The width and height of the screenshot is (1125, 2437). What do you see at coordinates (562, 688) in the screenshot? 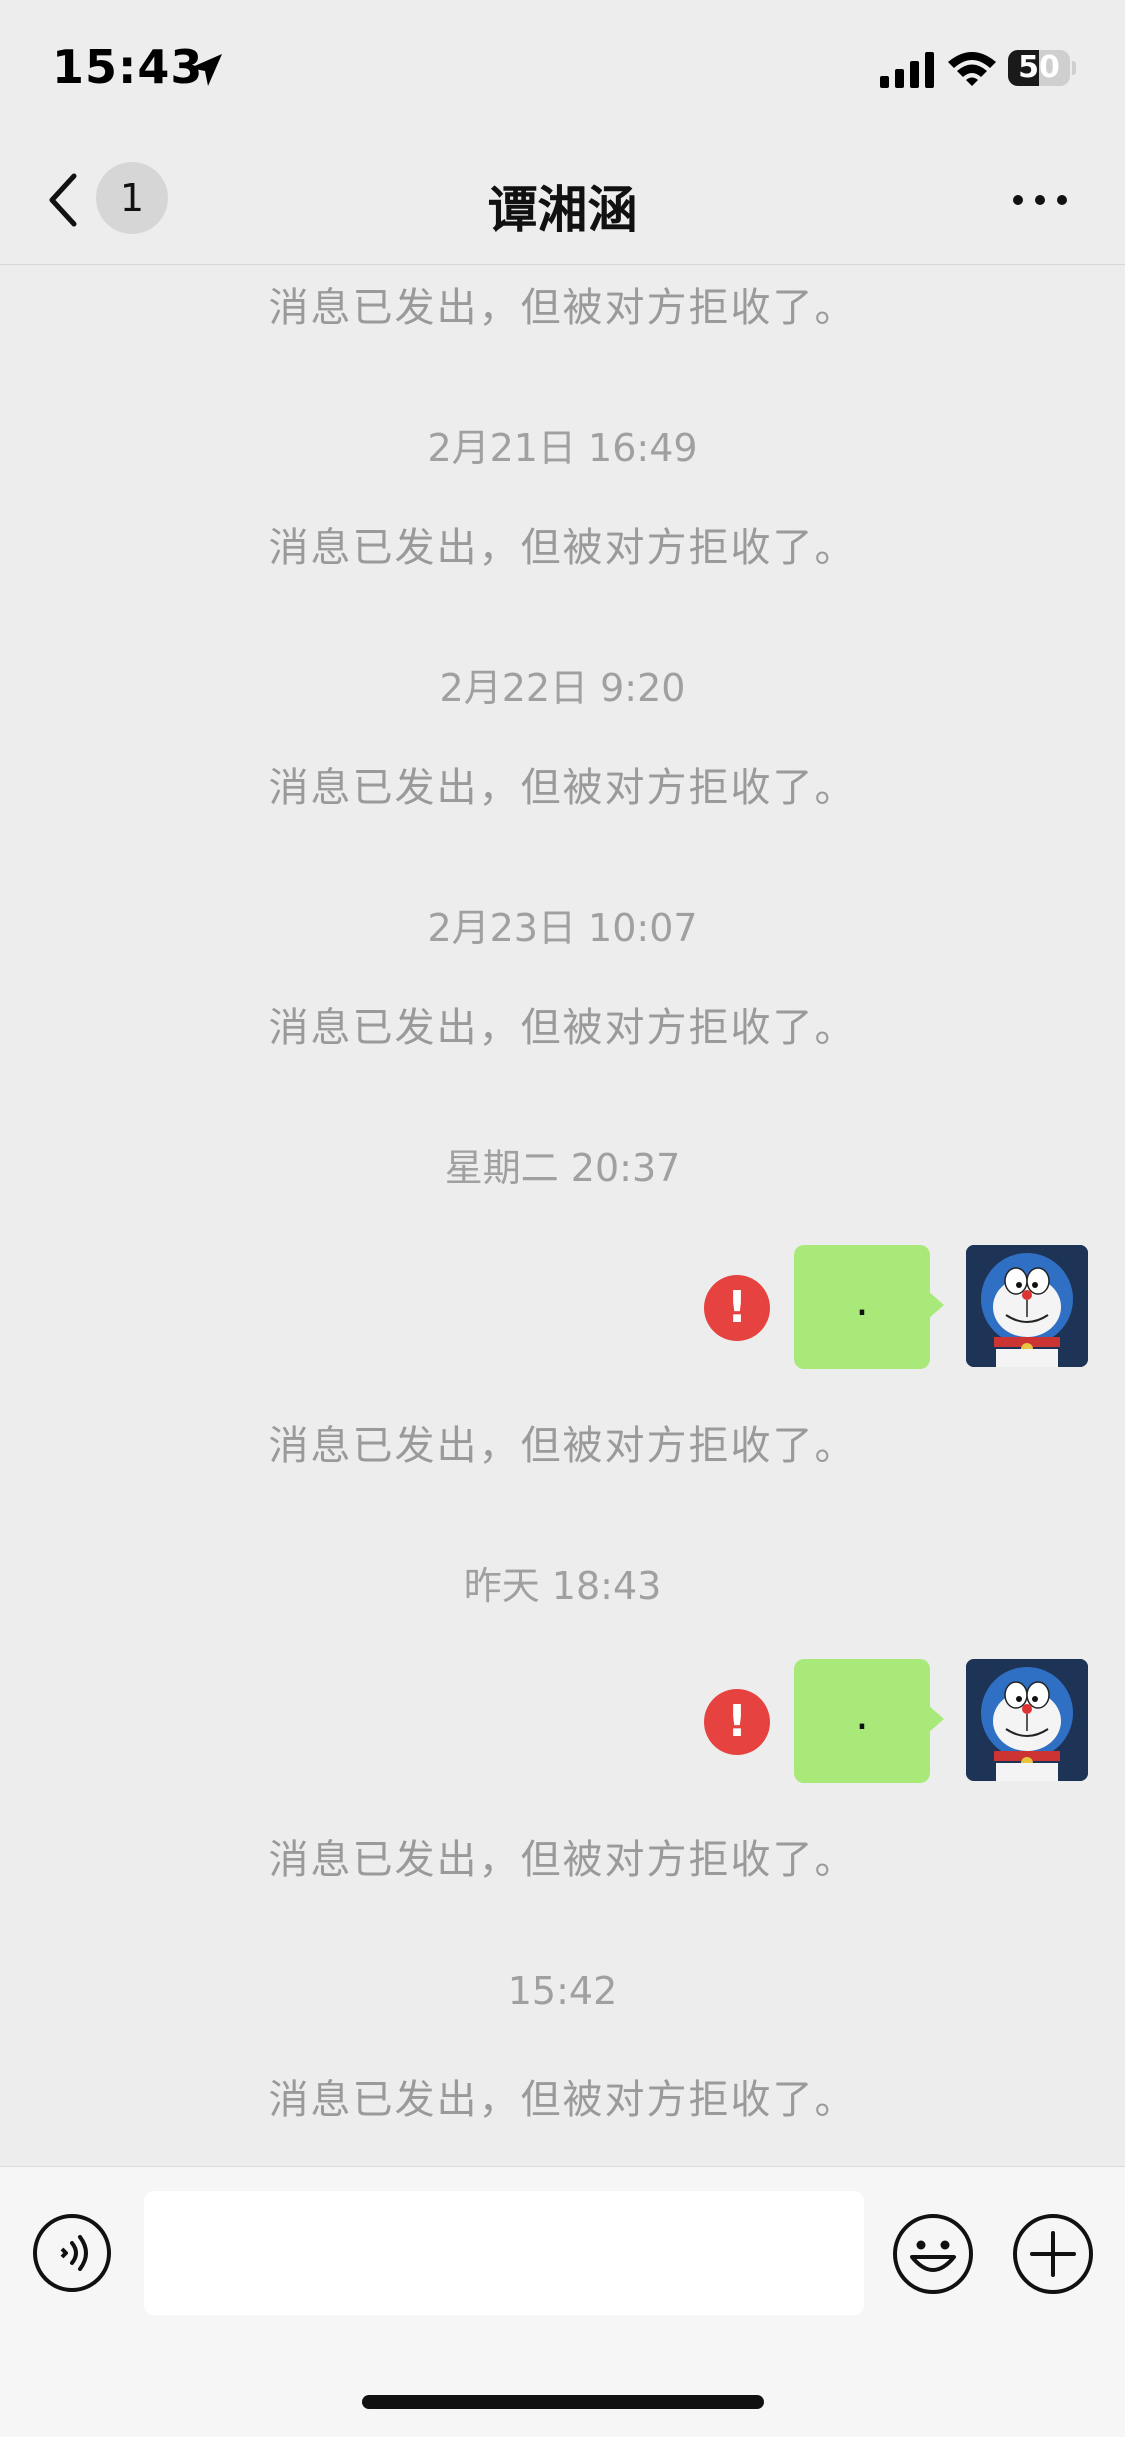
I see `timestamp: 2月22日 9:20` at bounding box center [562, 688].